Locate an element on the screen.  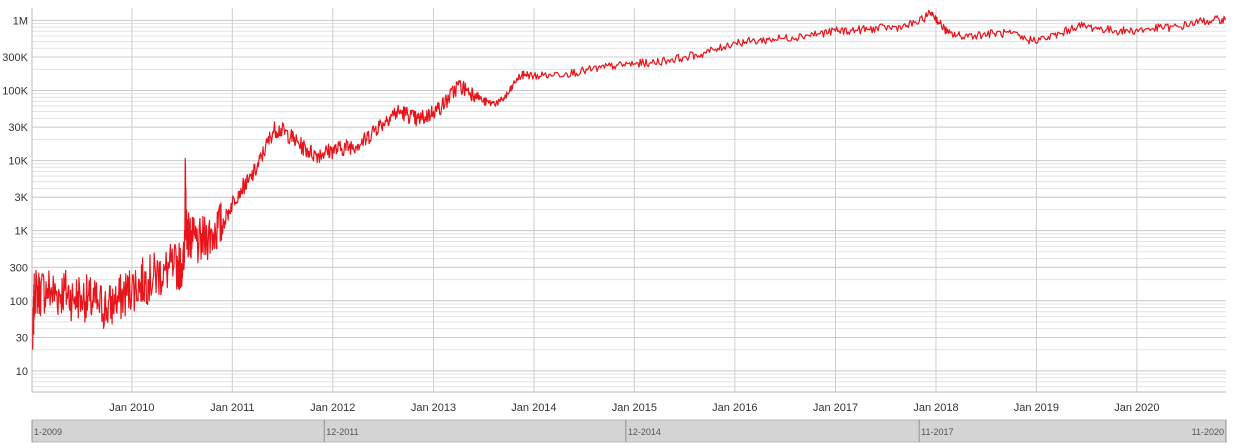
y-tick-label: 10 is located at coordinates (22, 372).